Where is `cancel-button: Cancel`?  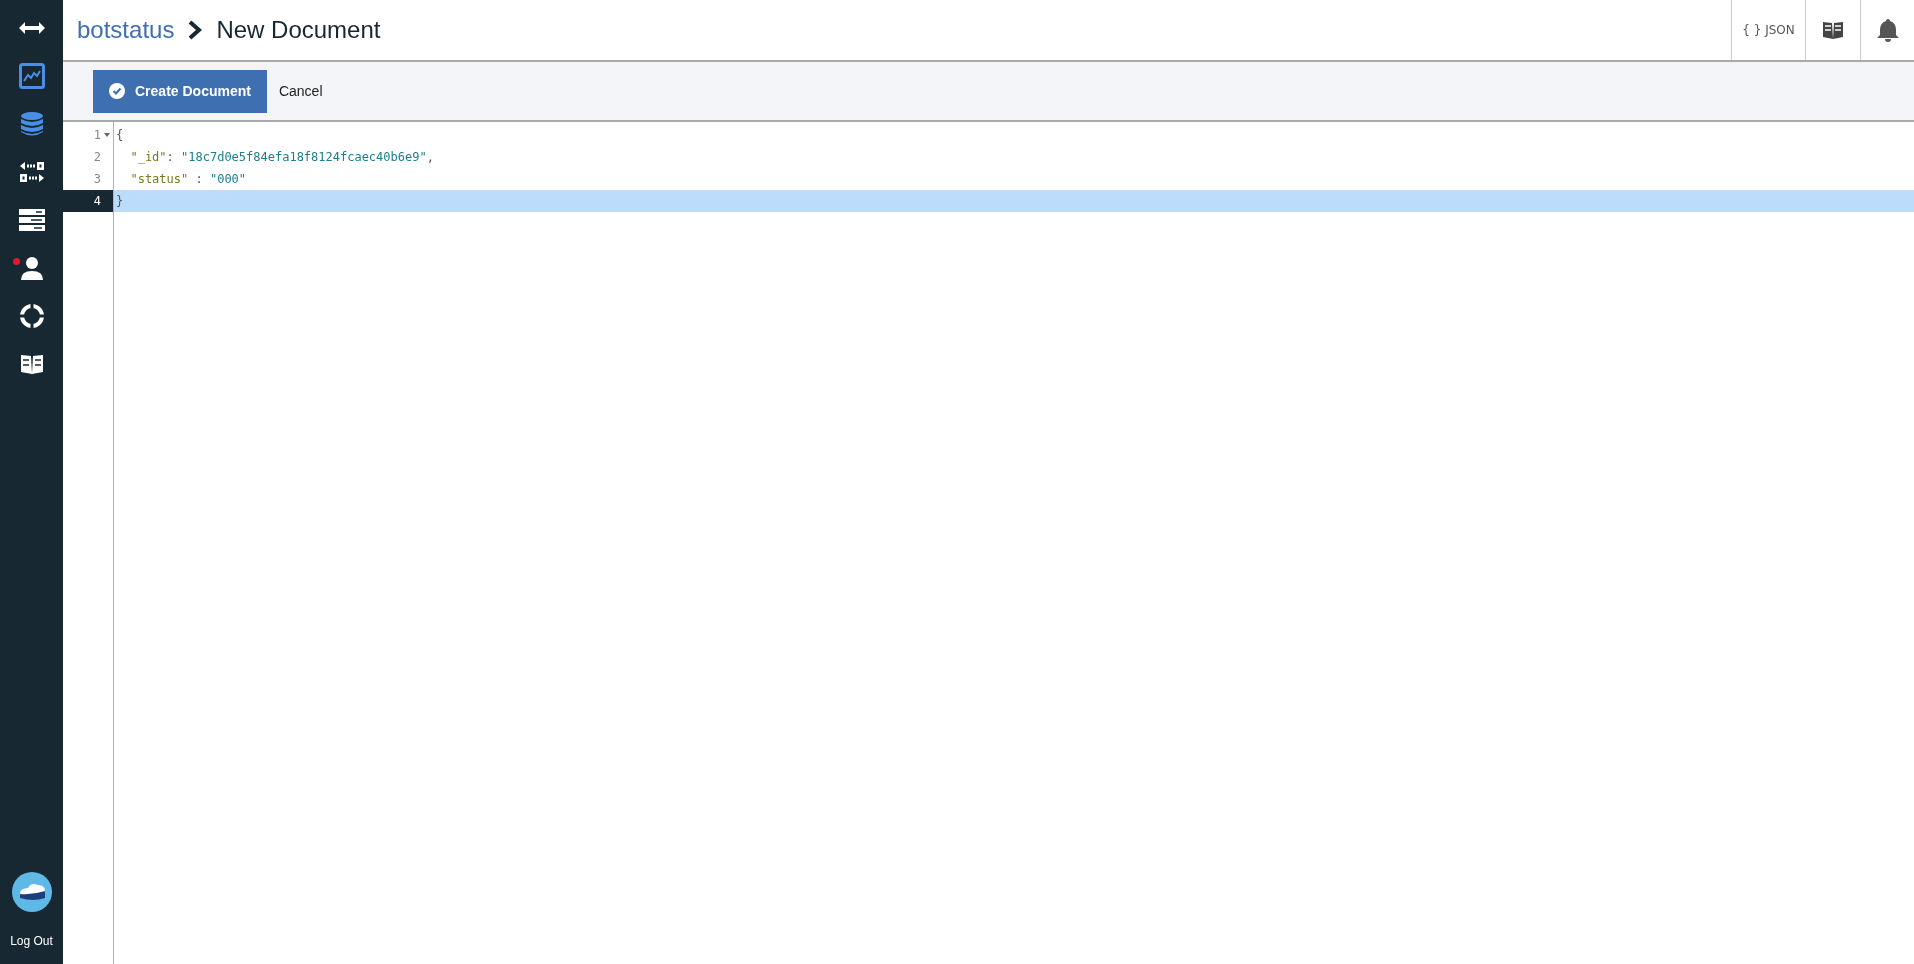
cancel-button: Cancel is located at coordinates (300, 91).